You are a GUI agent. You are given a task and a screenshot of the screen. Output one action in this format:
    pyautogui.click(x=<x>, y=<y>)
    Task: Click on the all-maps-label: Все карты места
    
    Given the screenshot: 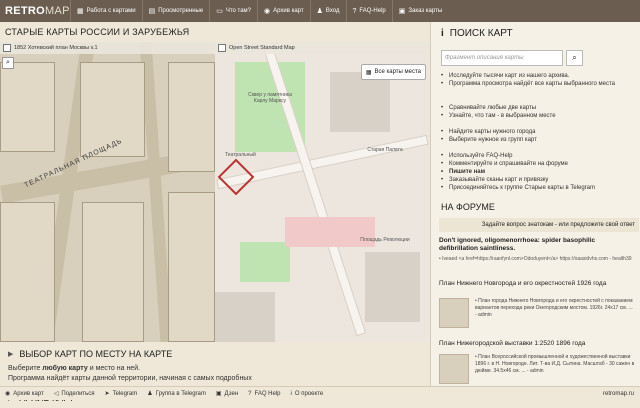 What is the action you would take?
    pyautogui.click(x=397, y=72)
    